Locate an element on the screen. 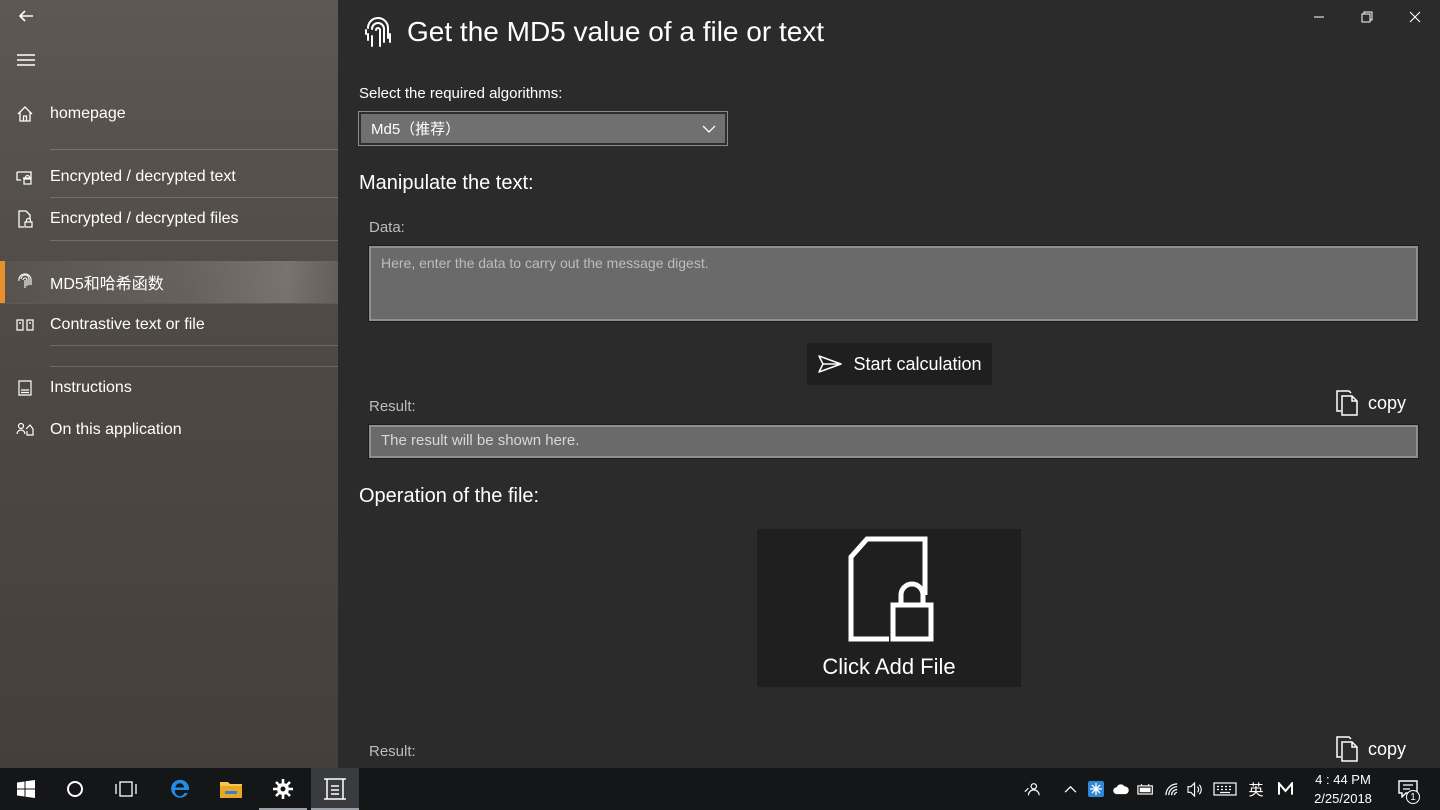 The width and height of the screenshot is (1440, 810). close-button is located at coordinates (1415, 17).